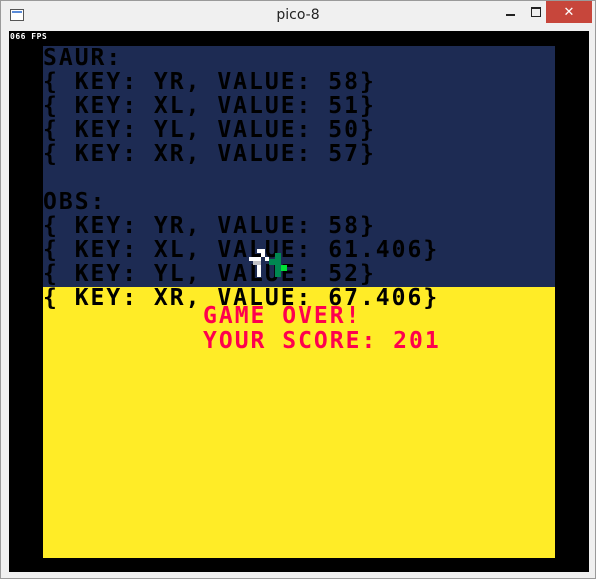 Image resolution: width=596 pixels, height=579 pixels. Describe the element at coordinates (209, 106) in the screenshot. I see `debug-saur-row: { KEY: XL, VALUE: 51}` at that location.